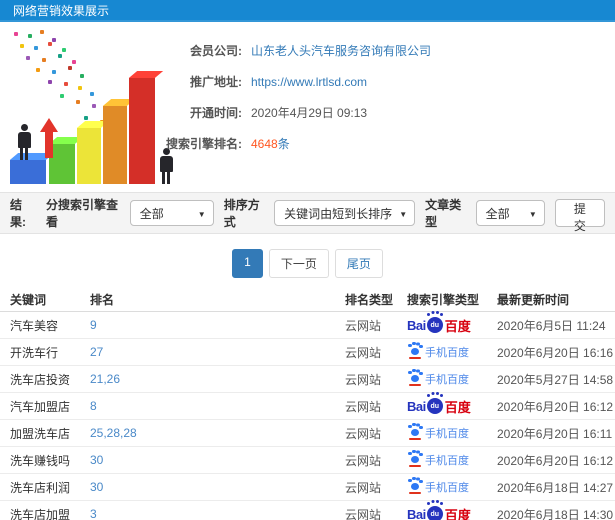  Describe the element at coordinates (332, 143) in the screenshot. I see `field-ranking: 搜索引擎排名: 4648 条` at that location.